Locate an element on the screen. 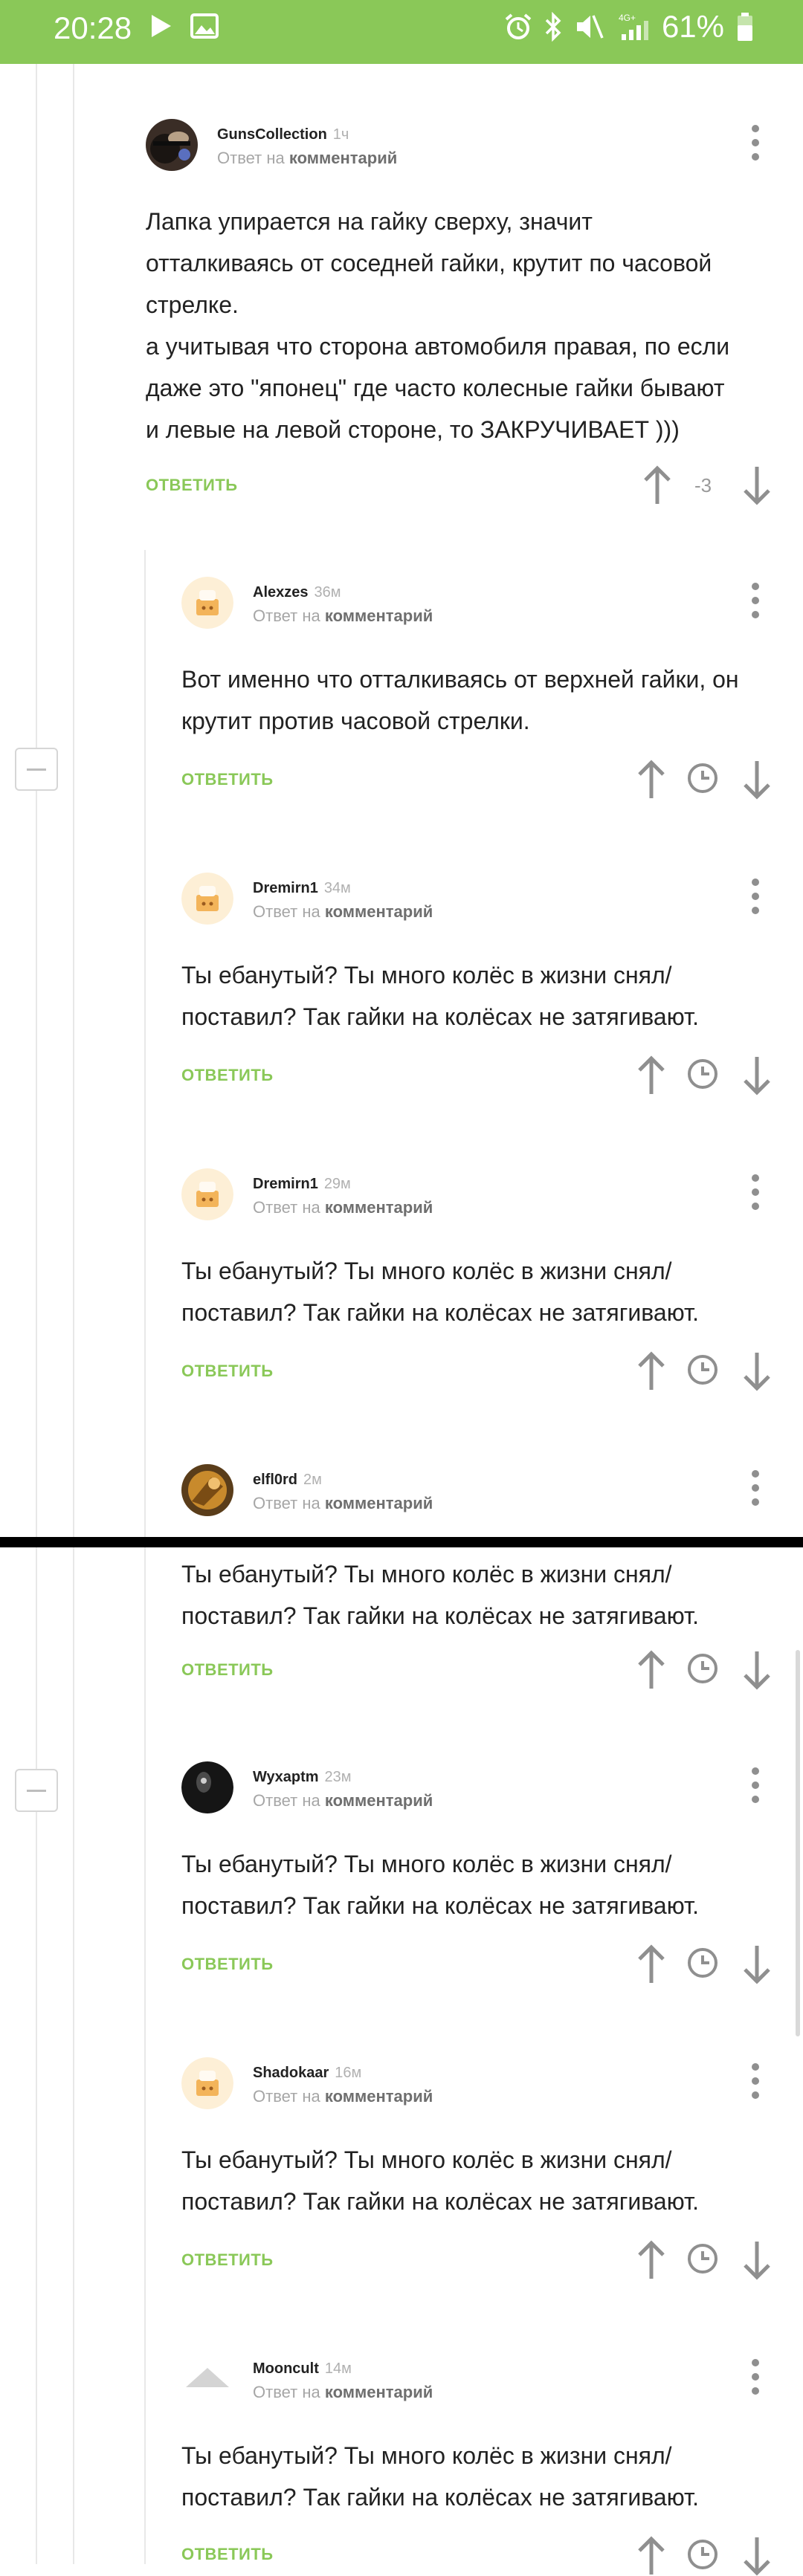 The width and height of the screenshot is (803, 2576). comment-time: 1ч is located at coordinates (340, 135).